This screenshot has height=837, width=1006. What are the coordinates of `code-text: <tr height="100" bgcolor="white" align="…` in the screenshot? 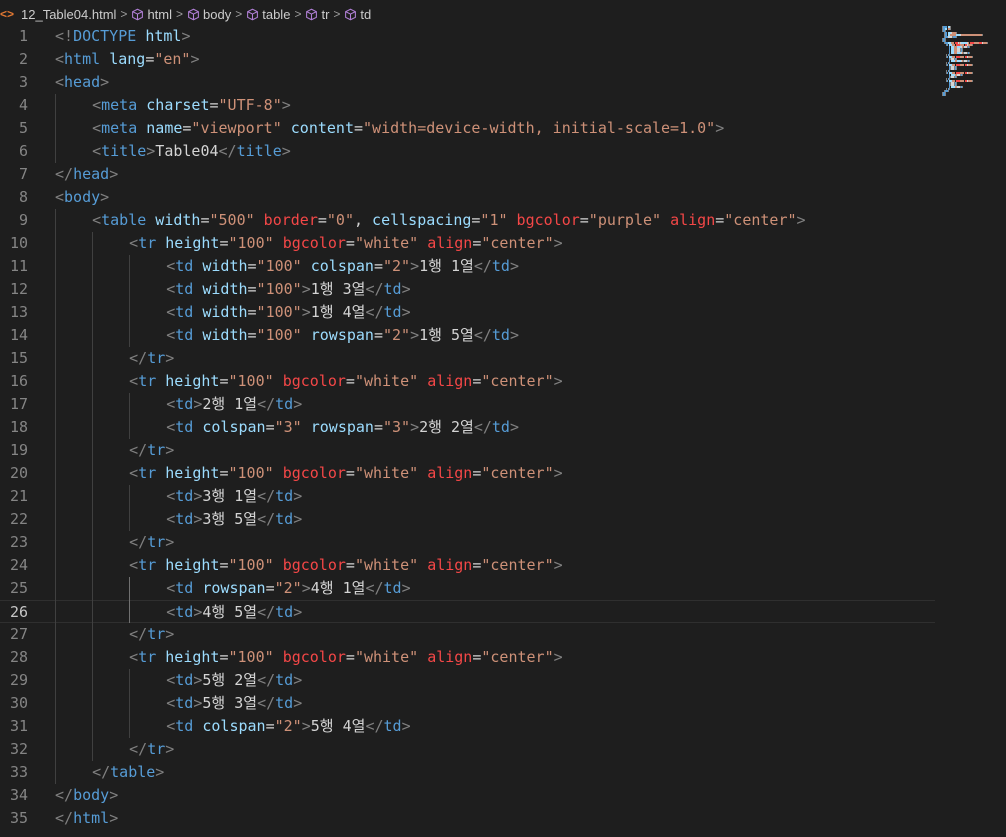 It's located at (346, 565).